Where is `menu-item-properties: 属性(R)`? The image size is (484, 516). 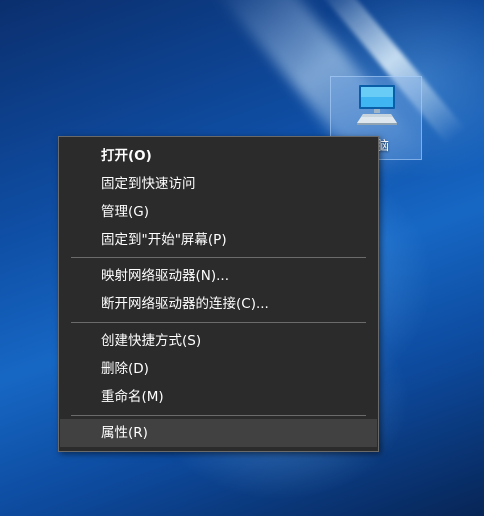
menu-item-properties: 属性(R) is located at coordinates (218, 433).